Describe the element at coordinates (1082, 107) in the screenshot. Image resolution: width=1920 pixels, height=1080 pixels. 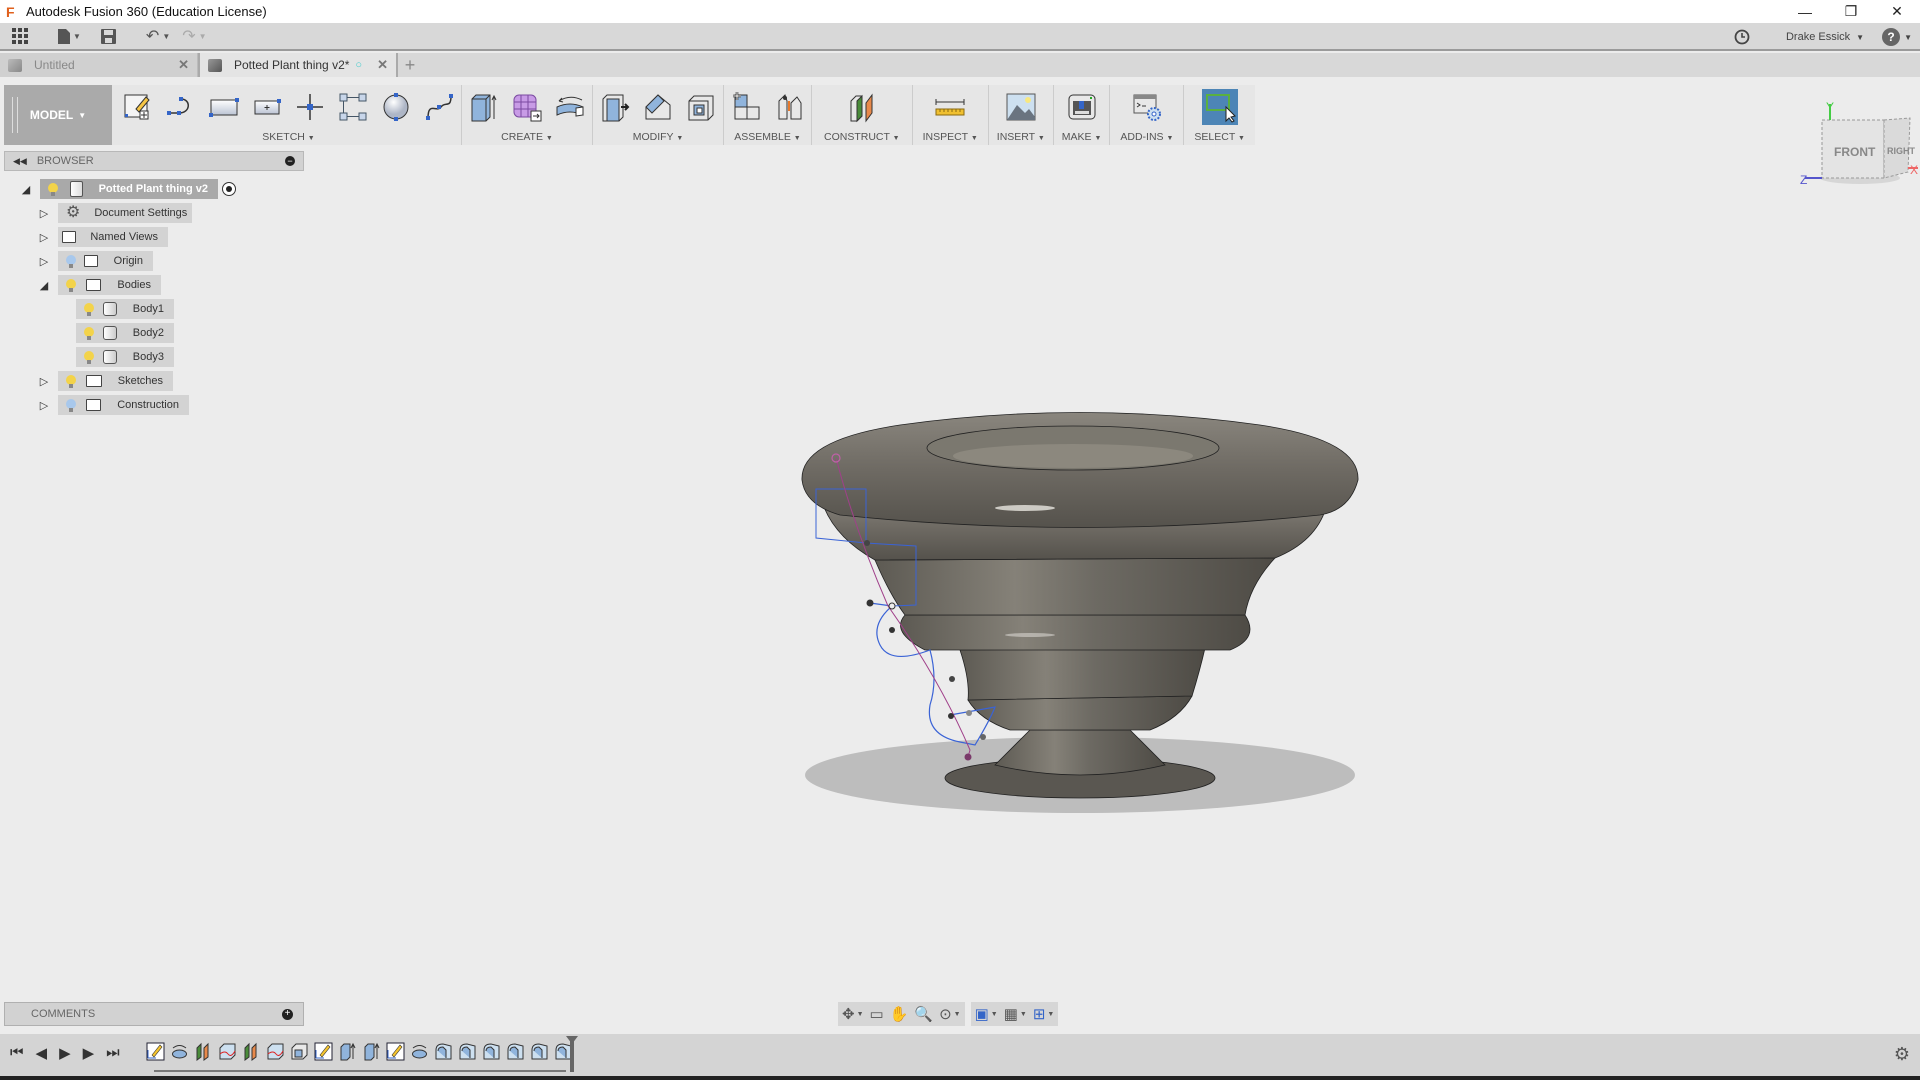
I see `3d-print-button` at that location.